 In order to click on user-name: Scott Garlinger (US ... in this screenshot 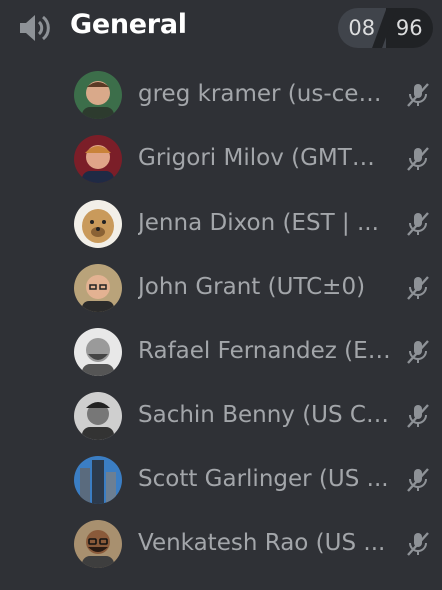, I will do `click(263, 479)`.